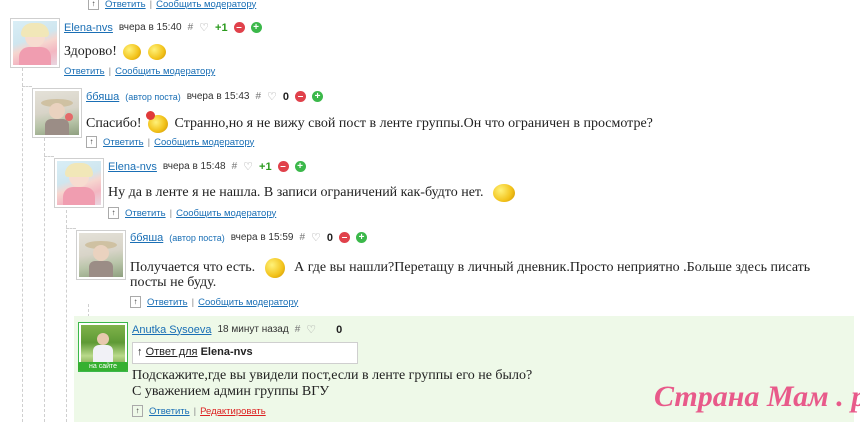 The width and height of the screenshot is (860, 422). Describe the element at coordinates (218, 96) in the screenshot. I see `comment-time: вчера в 15:43` at that location.